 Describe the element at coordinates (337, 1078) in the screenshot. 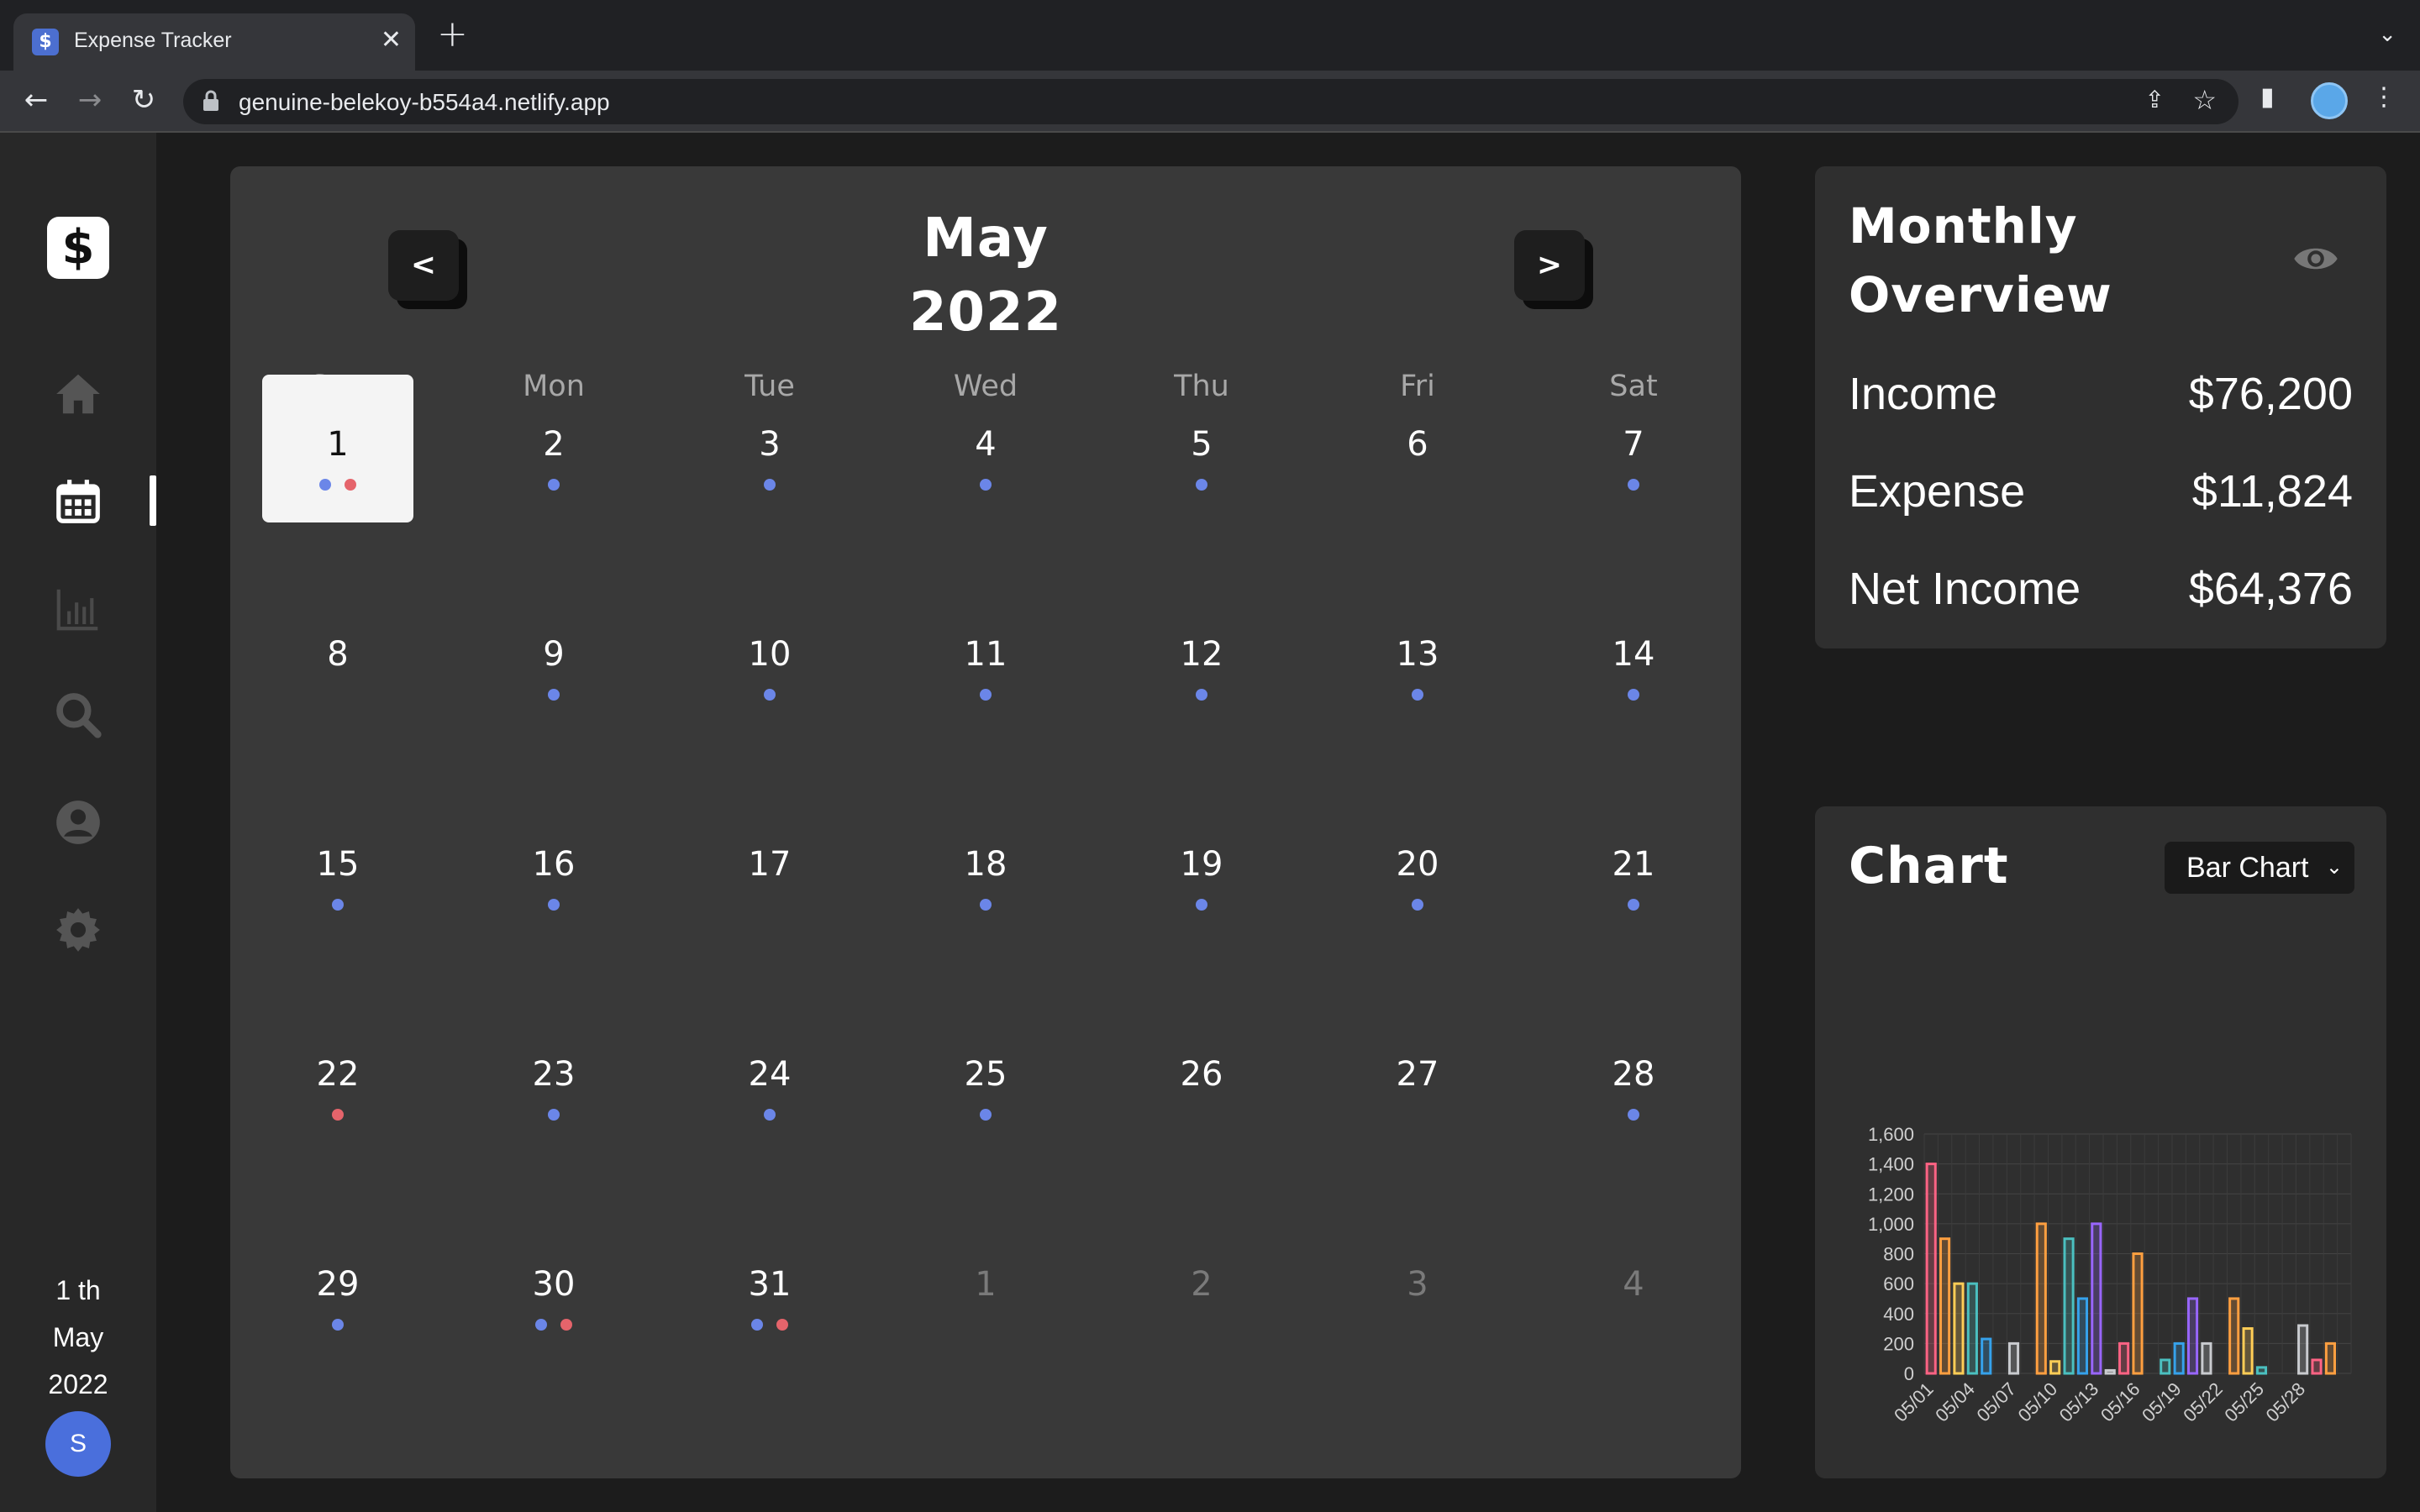

I see `calendar-day: 22` at that location.